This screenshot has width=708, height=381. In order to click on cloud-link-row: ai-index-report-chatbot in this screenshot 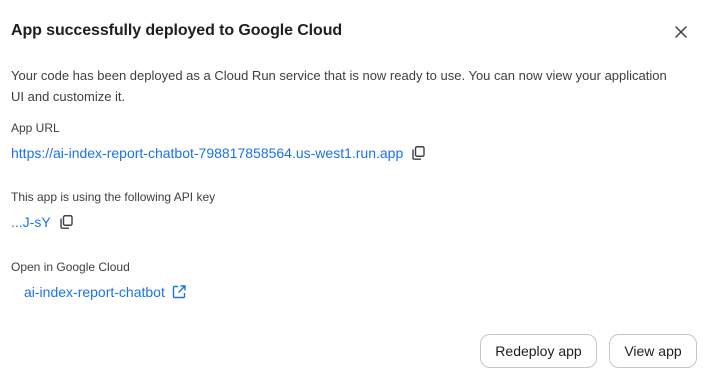, I will do `click(105, 292)`.